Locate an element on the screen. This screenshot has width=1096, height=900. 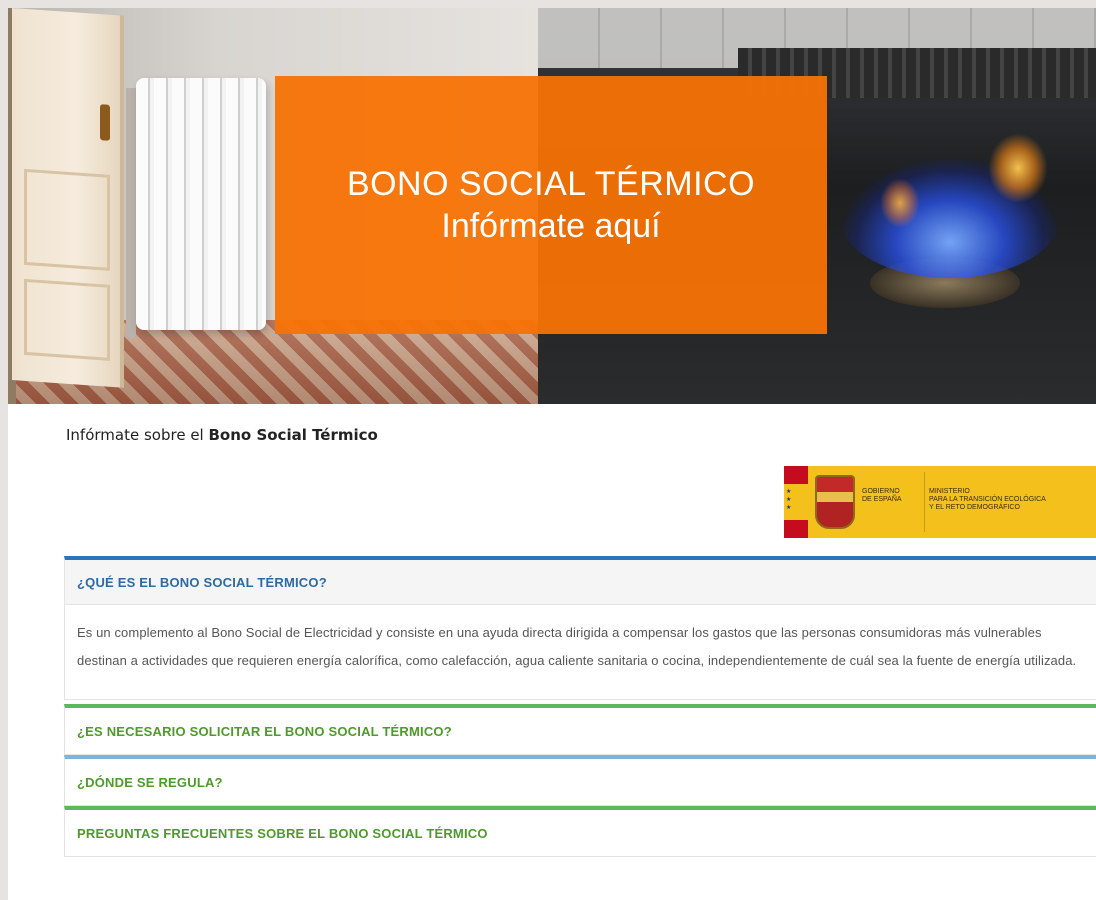
intro-bold: Bono Social Térmico is located at coordinates (293, 435).